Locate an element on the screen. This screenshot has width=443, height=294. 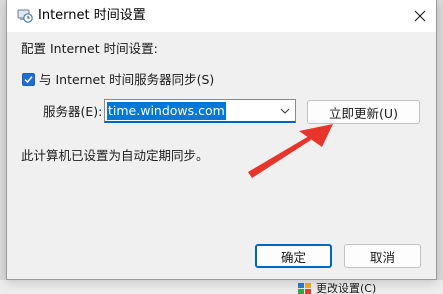
checkmark-icon is located at coordinates (28, 80).